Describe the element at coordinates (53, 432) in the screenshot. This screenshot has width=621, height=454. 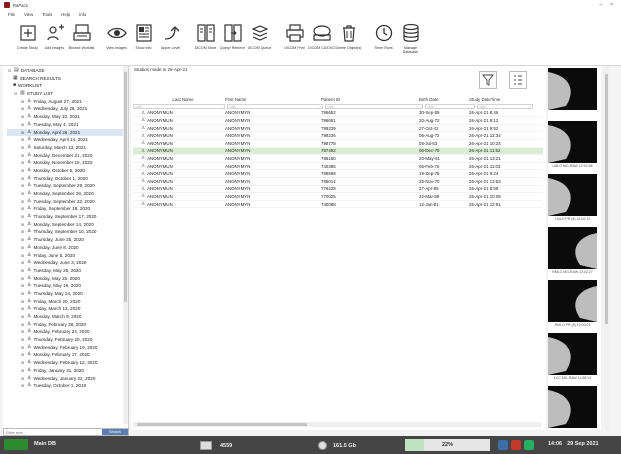
I see `tree-search-input` at that location.